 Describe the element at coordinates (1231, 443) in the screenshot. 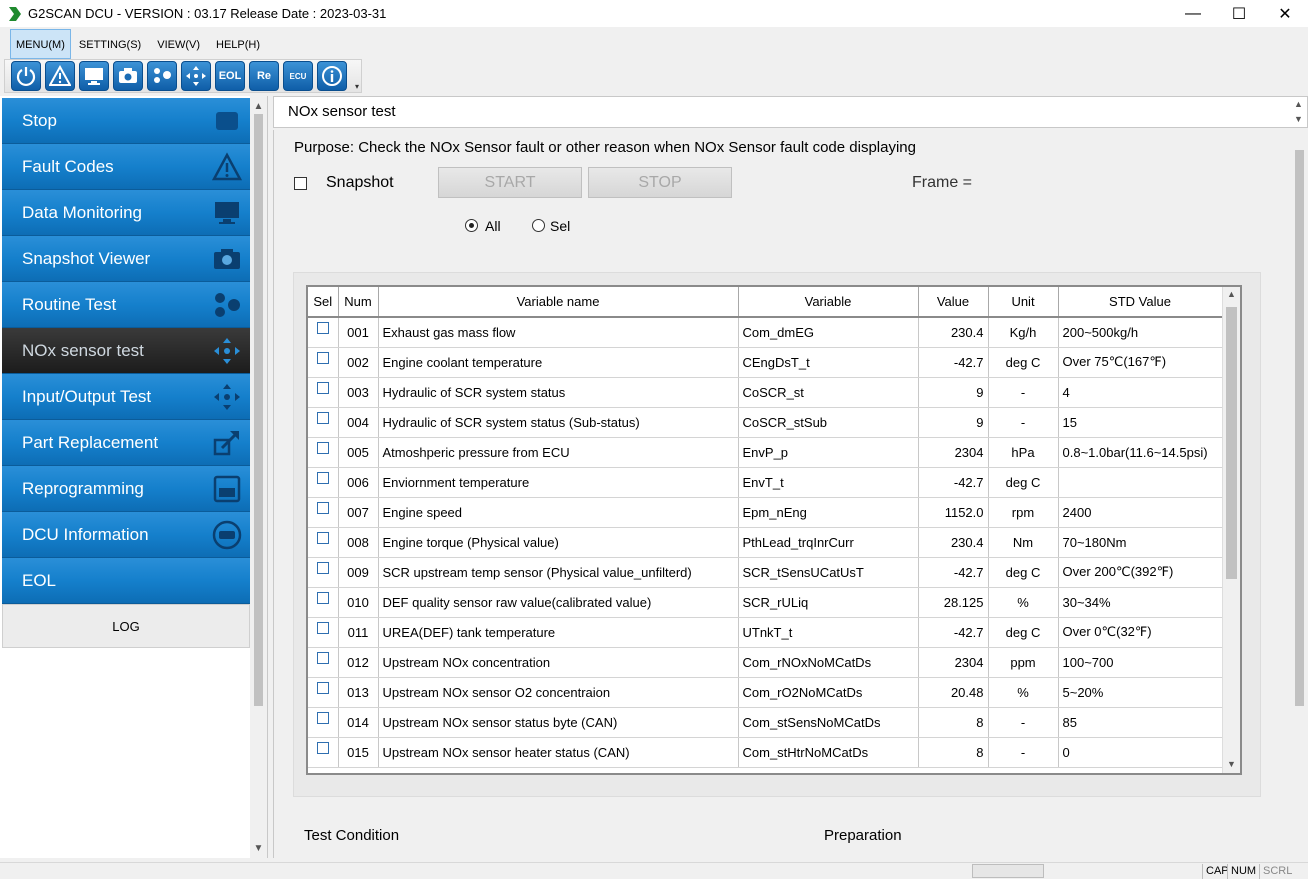

I see `table-scroll-thumb` at that location.